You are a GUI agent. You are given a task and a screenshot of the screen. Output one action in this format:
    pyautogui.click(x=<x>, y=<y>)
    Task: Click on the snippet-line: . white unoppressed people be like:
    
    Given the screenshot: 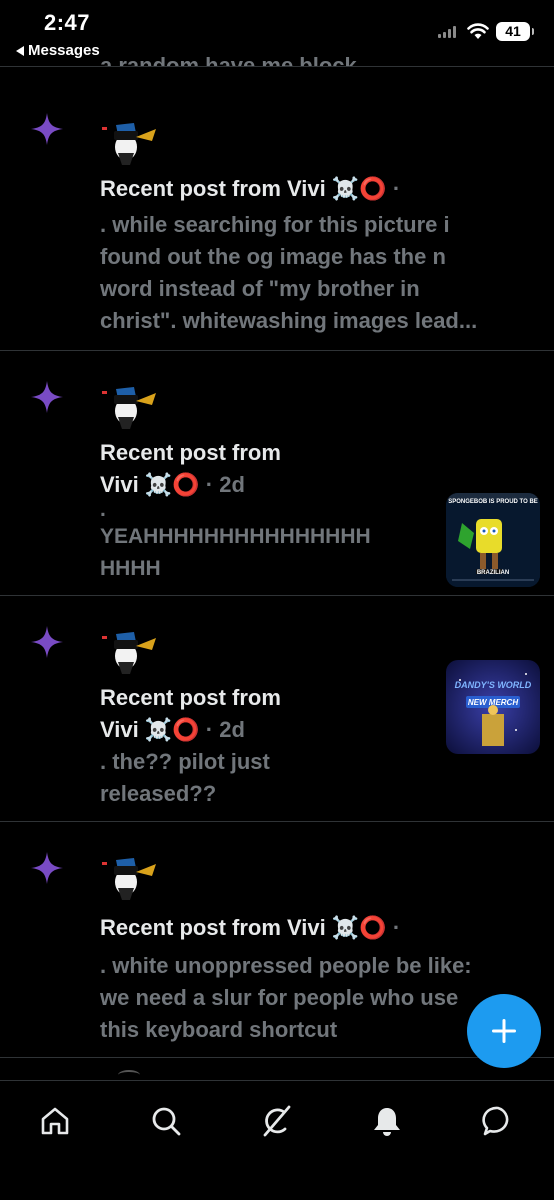 What is the action you would take?
    pyautogui.click(x=286, y=965)
    